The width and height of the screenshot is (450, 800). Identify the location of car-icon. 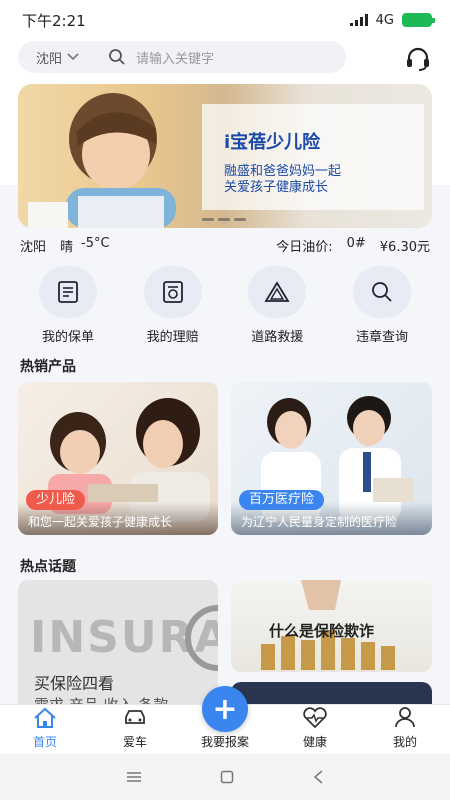
(135, 717).